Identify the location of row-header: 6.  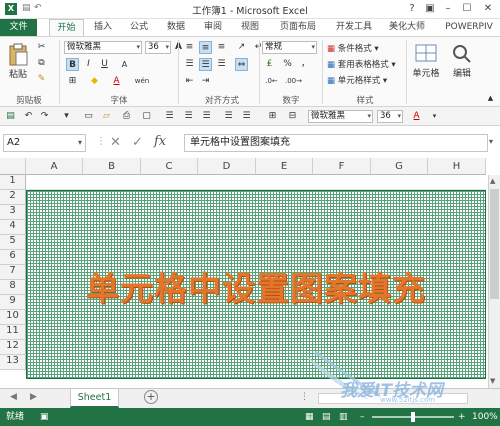
(13, 257).